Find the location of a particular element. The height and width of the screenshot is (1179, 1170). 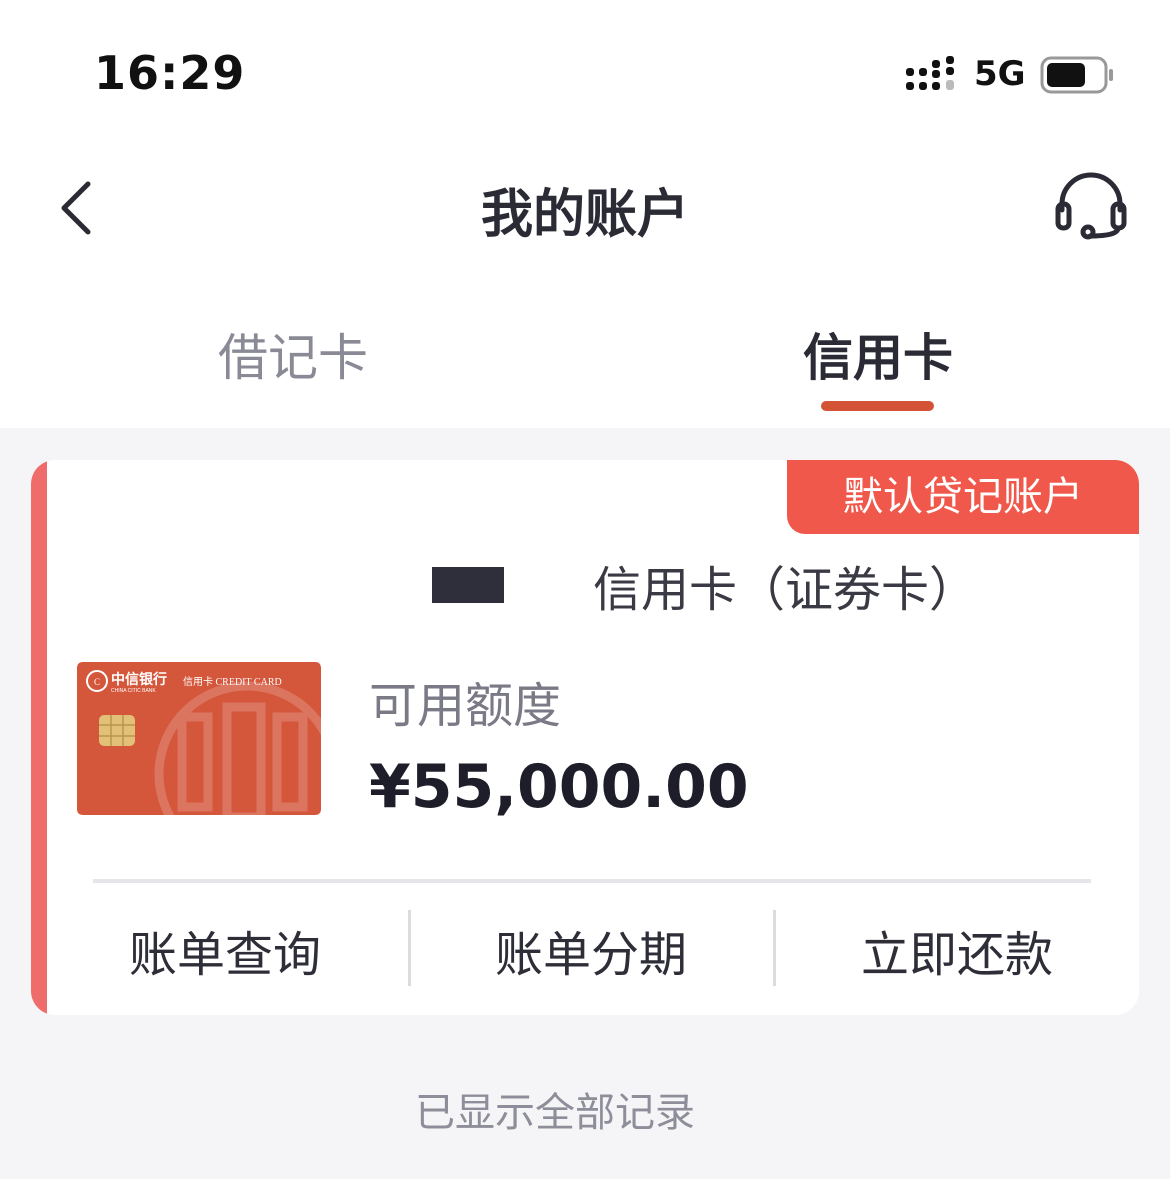

network-type: 5G is located at coordinates (1000, 74).